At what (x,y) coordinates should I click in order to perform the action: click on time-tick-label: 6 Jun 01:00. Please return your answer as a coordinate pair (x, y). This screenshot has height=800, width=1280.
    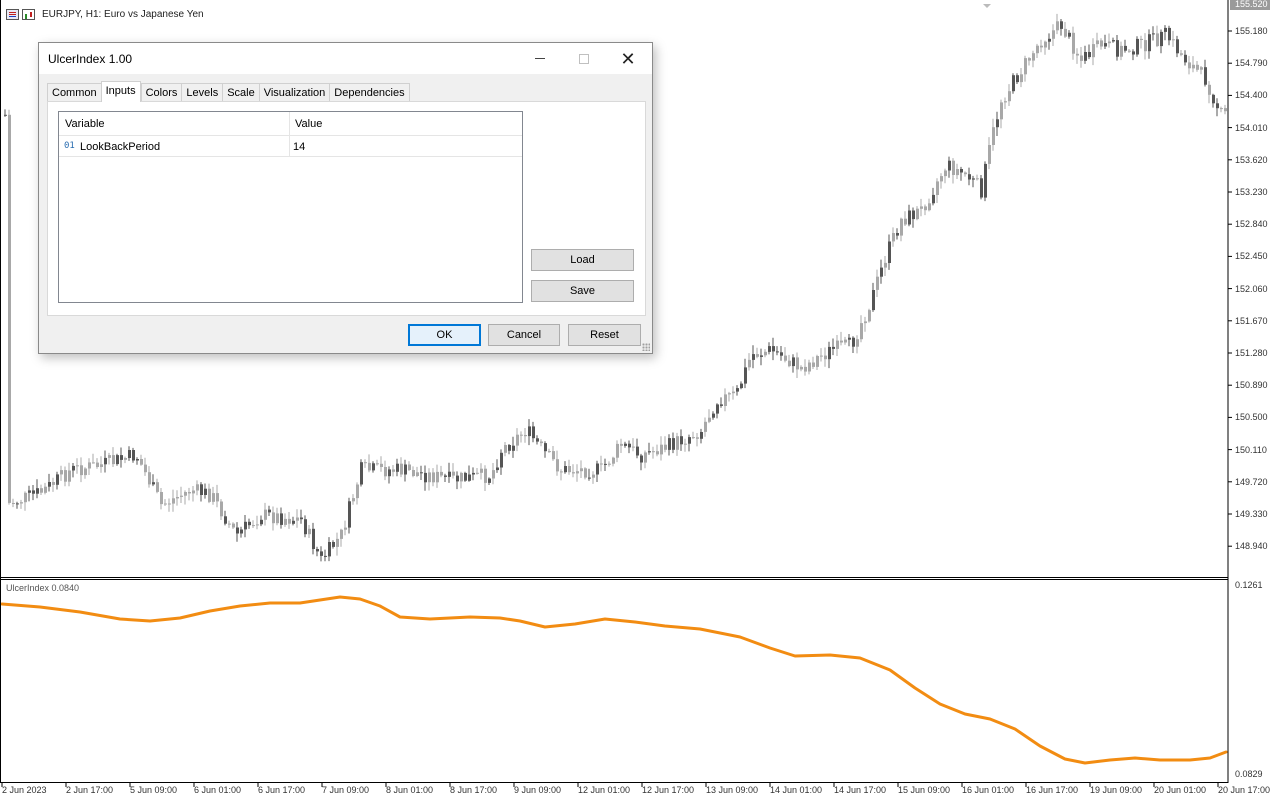
    Looking at the image, I should click on (218, 790).